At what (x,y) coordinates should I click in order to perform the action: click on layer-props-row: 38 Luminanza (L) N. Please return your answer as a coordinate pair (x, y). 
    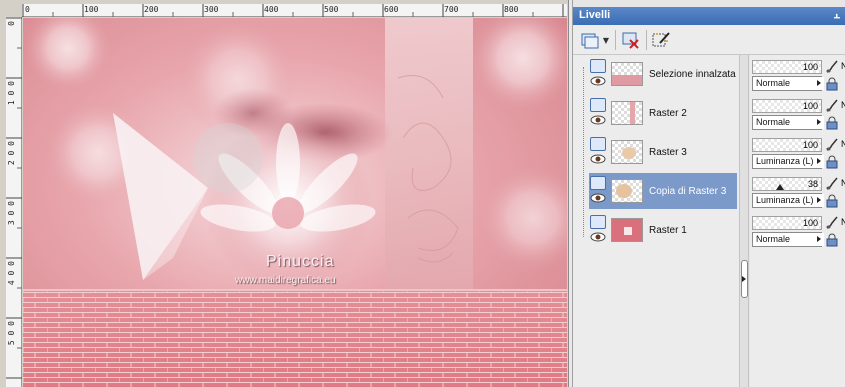
    Looking at the image, I should click on (798, 193).